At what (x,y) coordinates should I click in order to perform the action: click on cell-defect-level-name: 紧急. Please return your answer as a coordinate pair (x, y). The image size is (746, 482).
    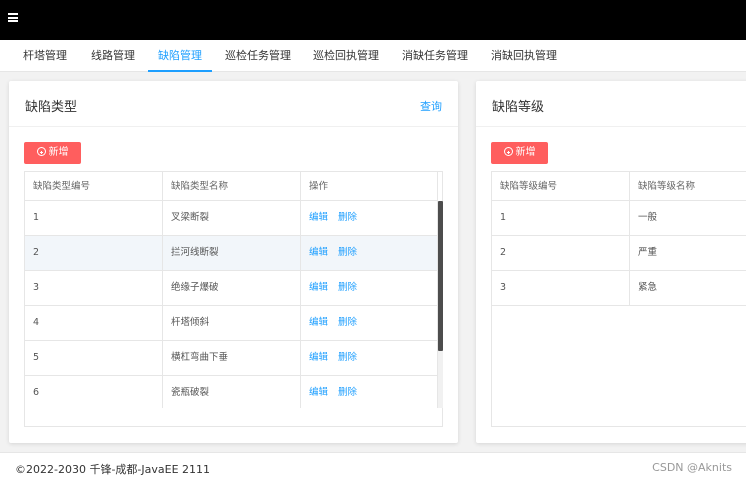
    Looking at the image, I should click on (688, 288).